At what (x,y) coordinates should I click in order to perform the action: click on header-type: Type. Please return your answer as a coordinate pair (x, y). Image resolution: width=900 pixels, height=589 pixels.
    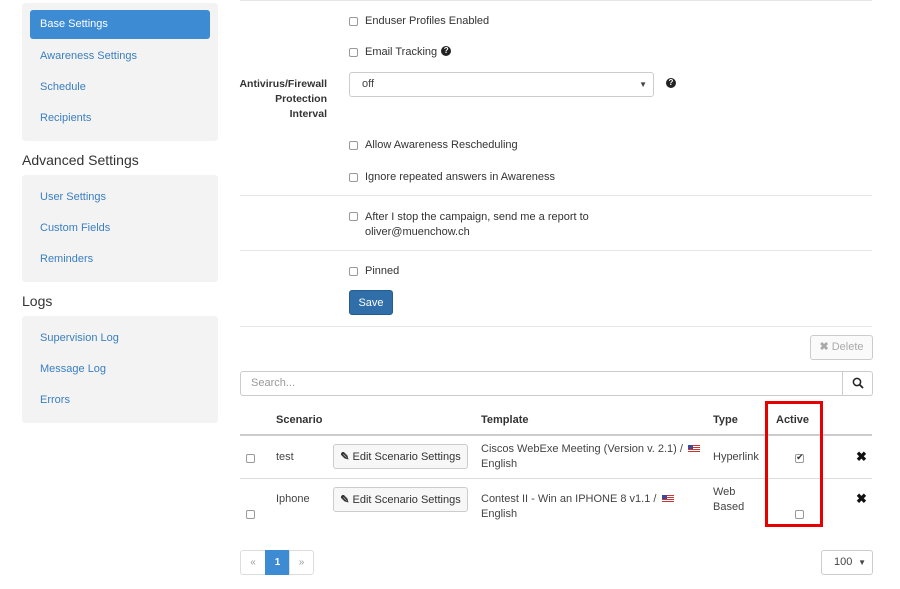
    Looking at the image, I should click on (725, 420).